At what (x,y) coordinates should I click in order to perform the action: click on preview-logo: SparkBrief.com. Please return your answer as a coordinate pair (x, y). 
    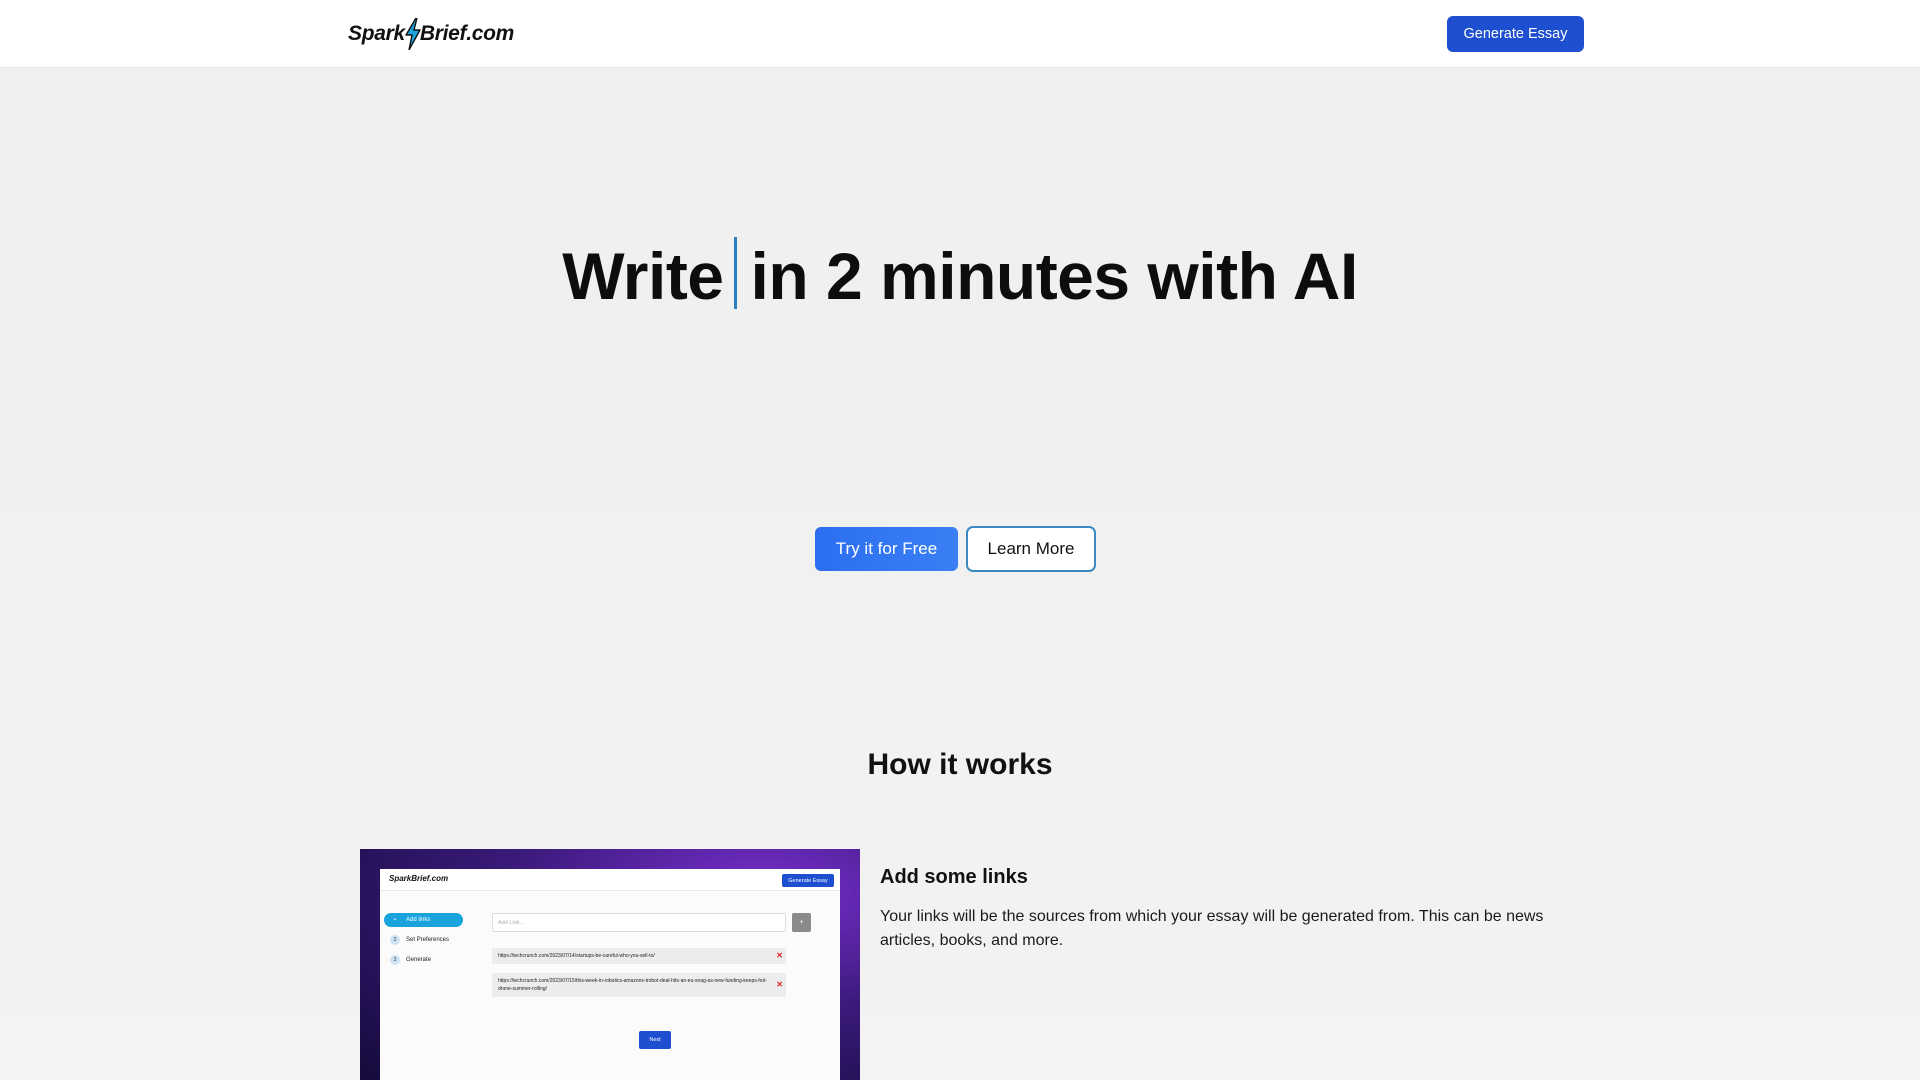
    Looking at the image, I should click on (419, 878).